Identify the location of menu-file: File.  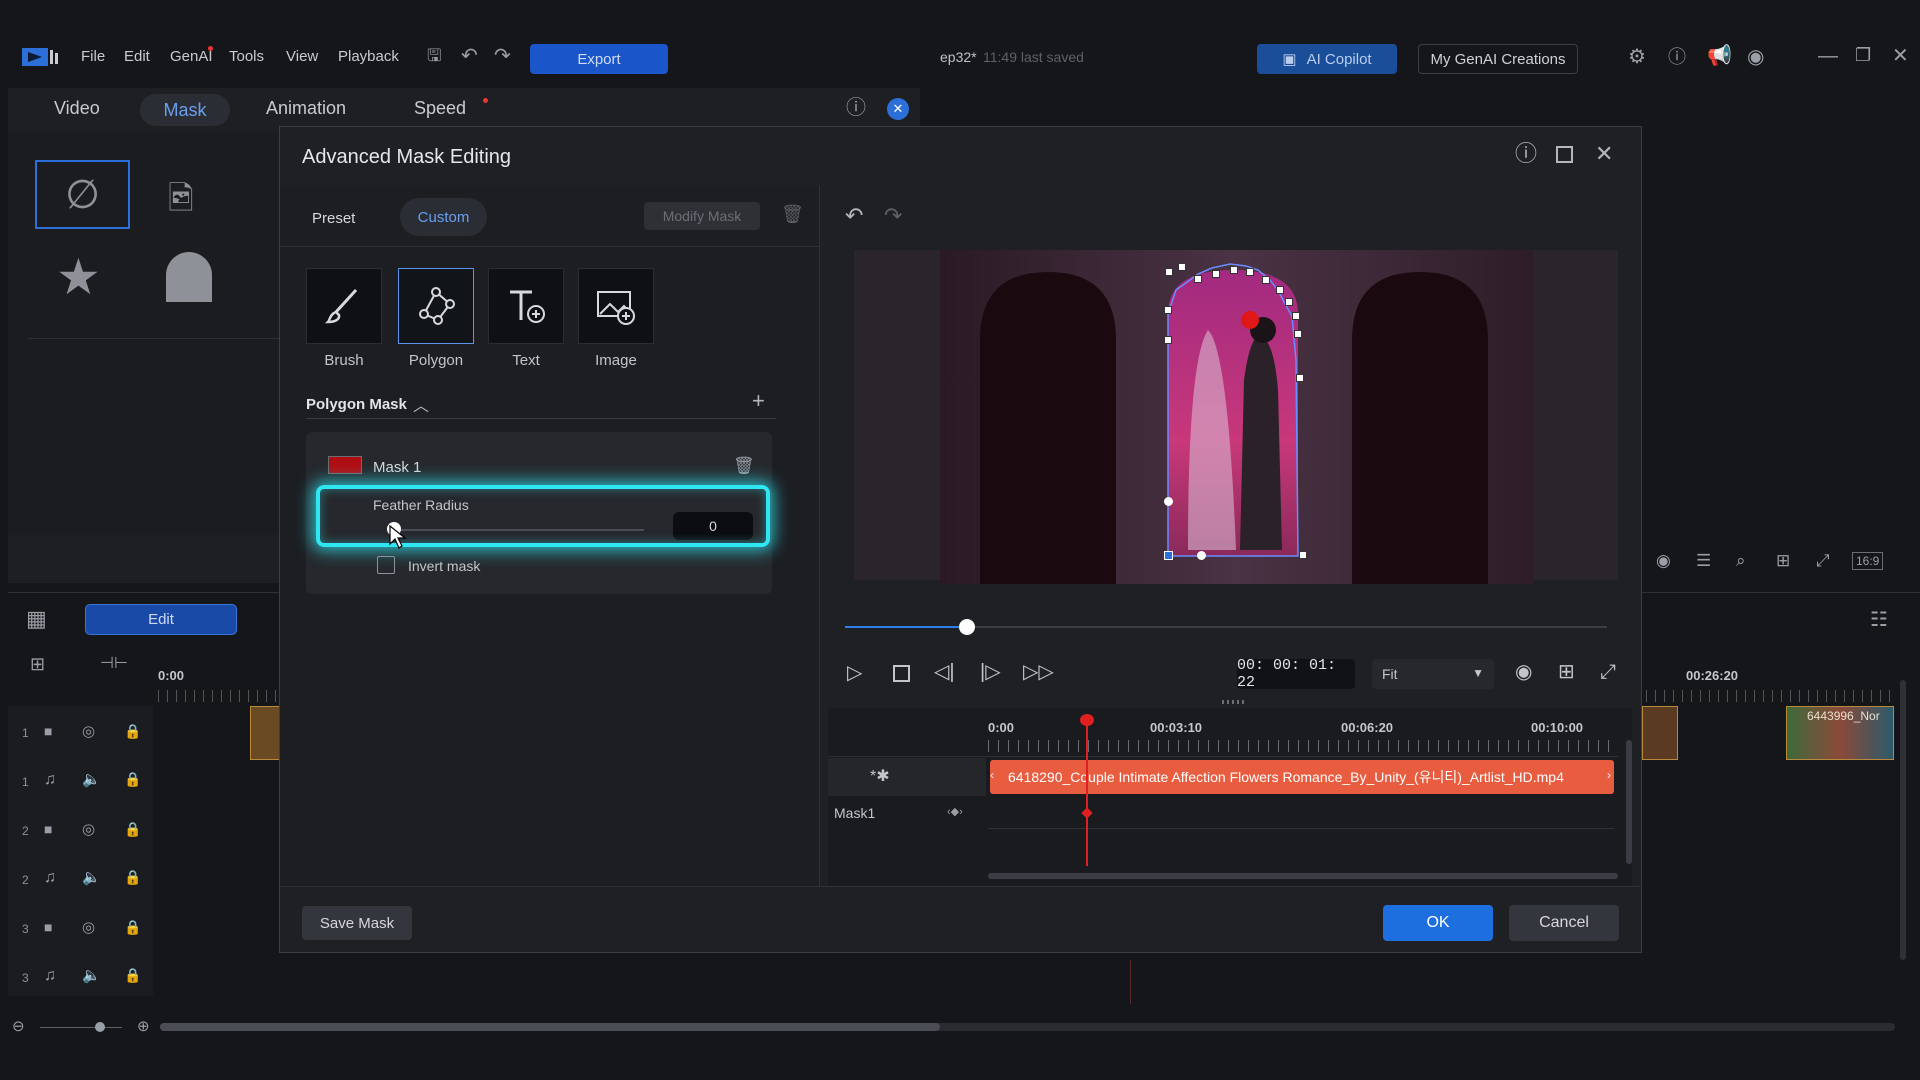
(93, 56).